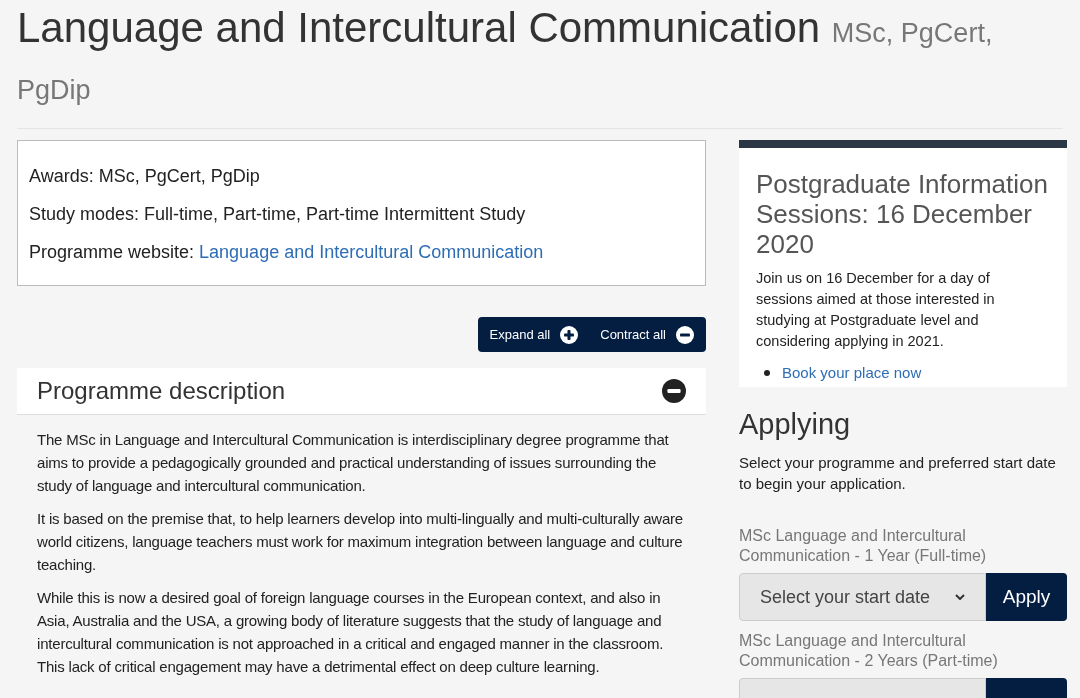 The width and height of the screenshot is (1080, 698). I want to click on summary-line: Programme website: Language and Intercultural Communication, so click(287, 252).